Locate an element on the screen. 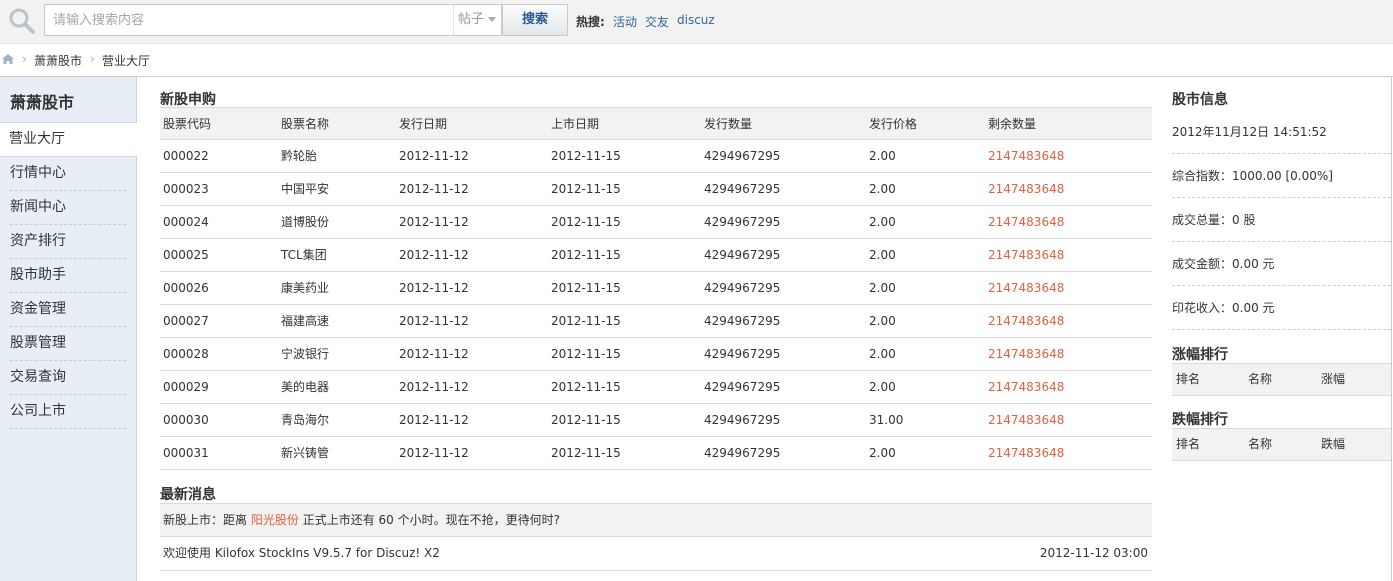 Image resolution: width=1393 pixels, height=581 pixels. ipo-section-title: 新股申购 is located at coordinates (188, 100).